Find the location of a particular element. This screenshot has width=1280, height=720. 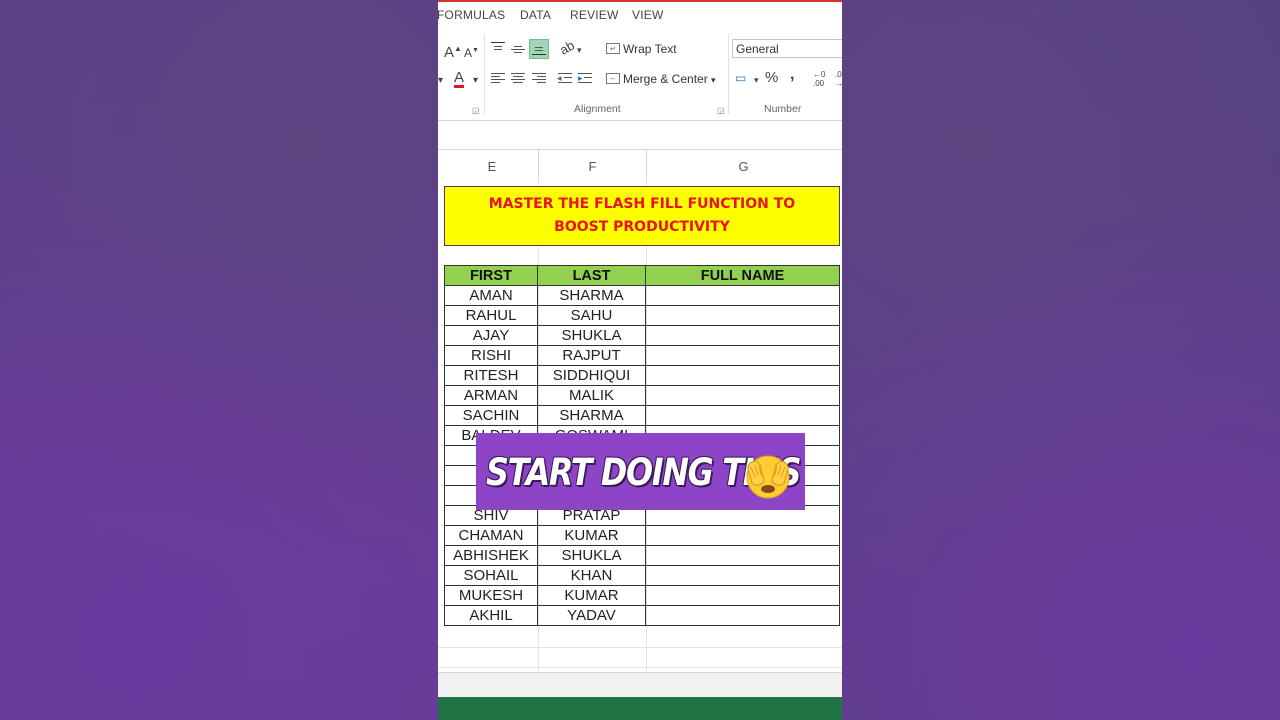

wrap-text-button: ↵ Wrap Text is located at coordinates (641, 49).